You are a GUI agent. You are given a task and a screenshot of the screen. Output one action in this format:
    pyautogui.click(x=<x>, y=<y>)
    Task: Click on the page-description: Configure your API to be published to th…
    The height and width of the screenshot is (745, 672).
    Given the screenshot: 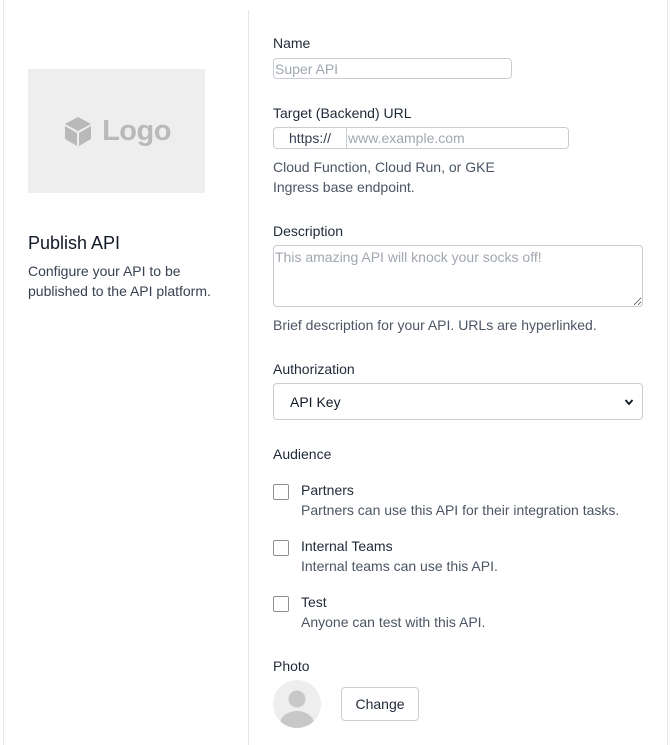 What is the action you would take?
    pyautogui.click(x=119, y=281)
    